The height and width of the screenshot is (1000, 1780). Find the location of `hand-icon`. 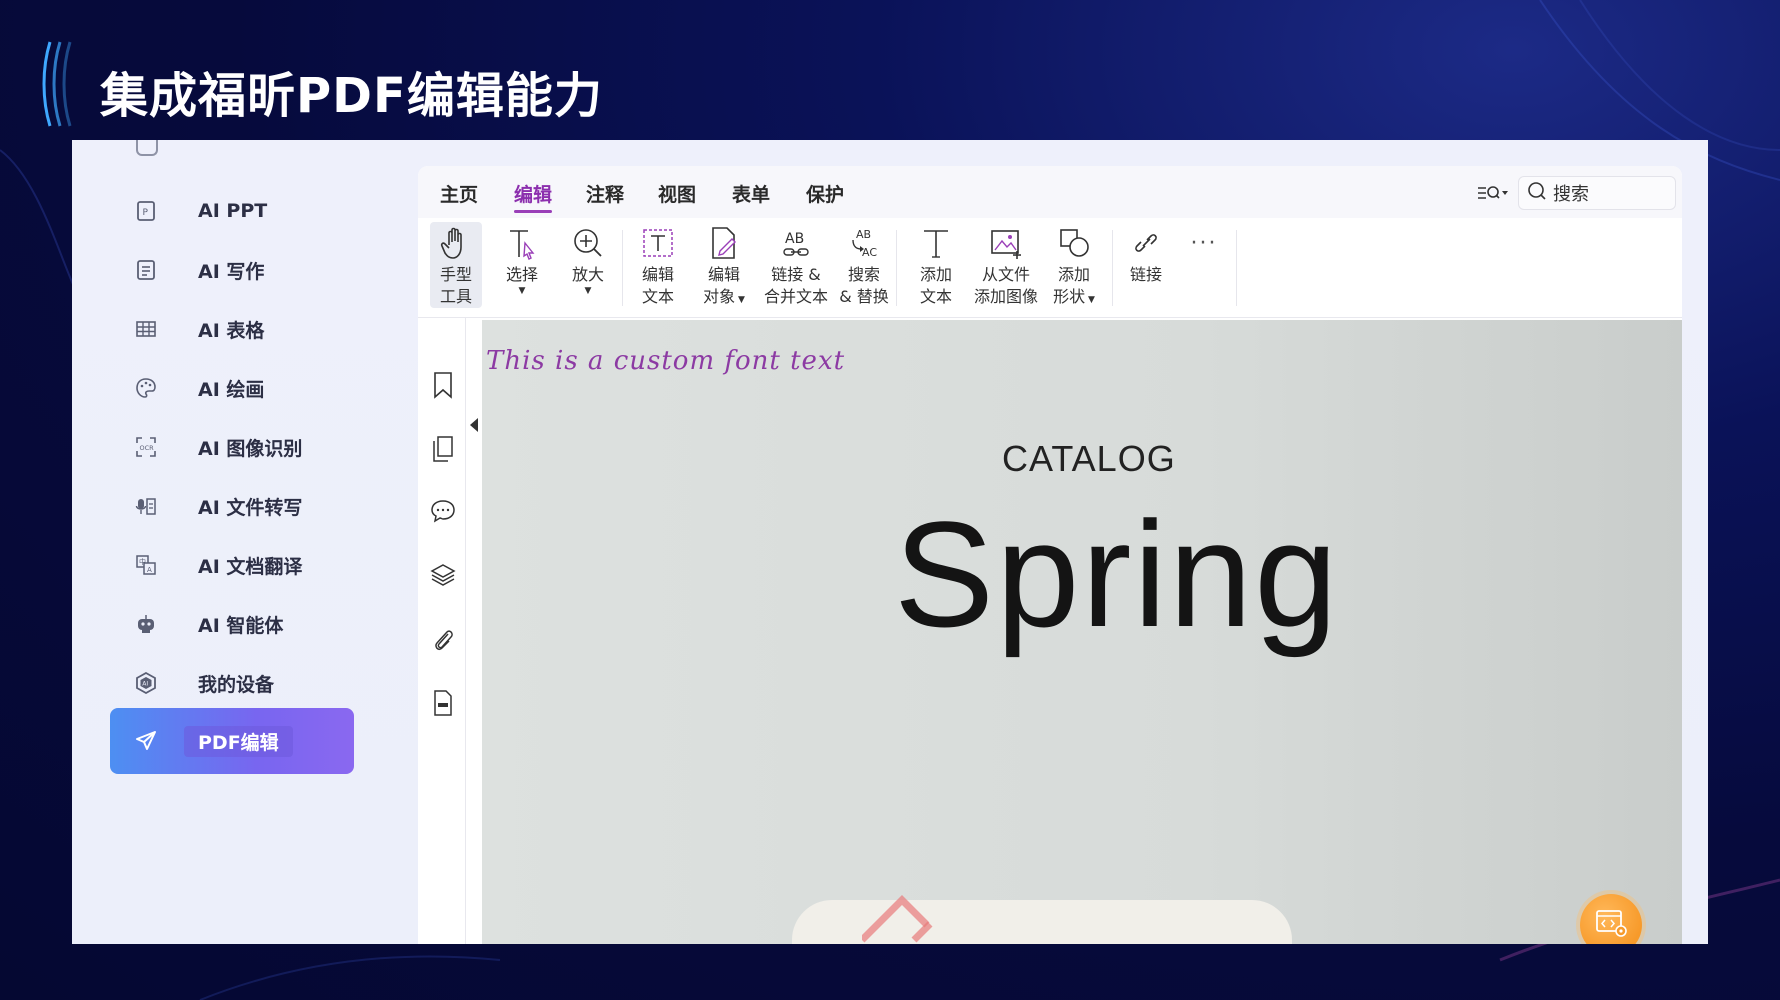

hand-icon is located at coordinates (456, 243).